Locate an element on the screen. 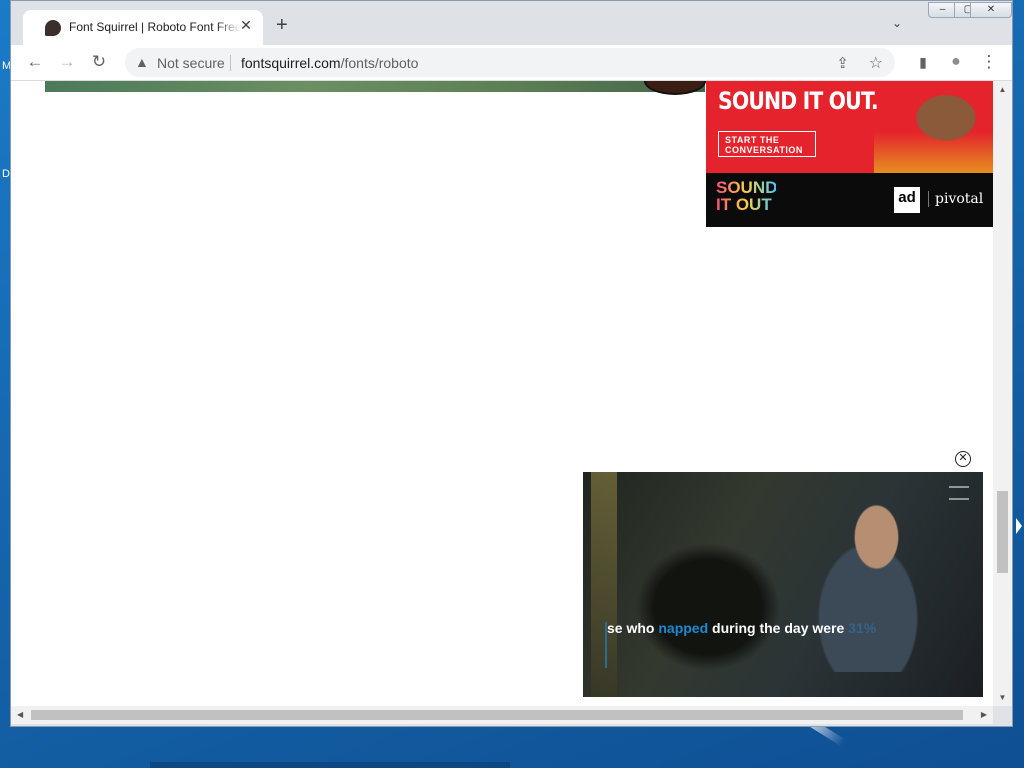  hero-image-edge is located at coordinates (375, 86).